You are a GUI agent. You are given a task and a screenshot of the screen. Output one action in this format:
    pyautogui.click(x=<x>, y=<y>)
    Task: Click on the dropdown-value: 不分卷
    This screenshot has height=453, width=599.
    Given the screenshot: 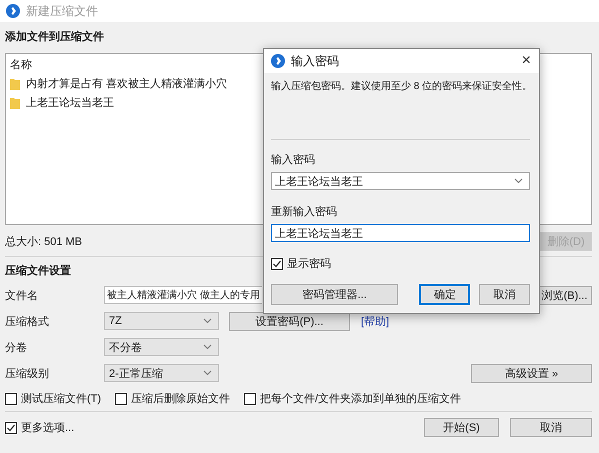 What is the action you would take?
    pyautogui.click(x=125, y=347)
    